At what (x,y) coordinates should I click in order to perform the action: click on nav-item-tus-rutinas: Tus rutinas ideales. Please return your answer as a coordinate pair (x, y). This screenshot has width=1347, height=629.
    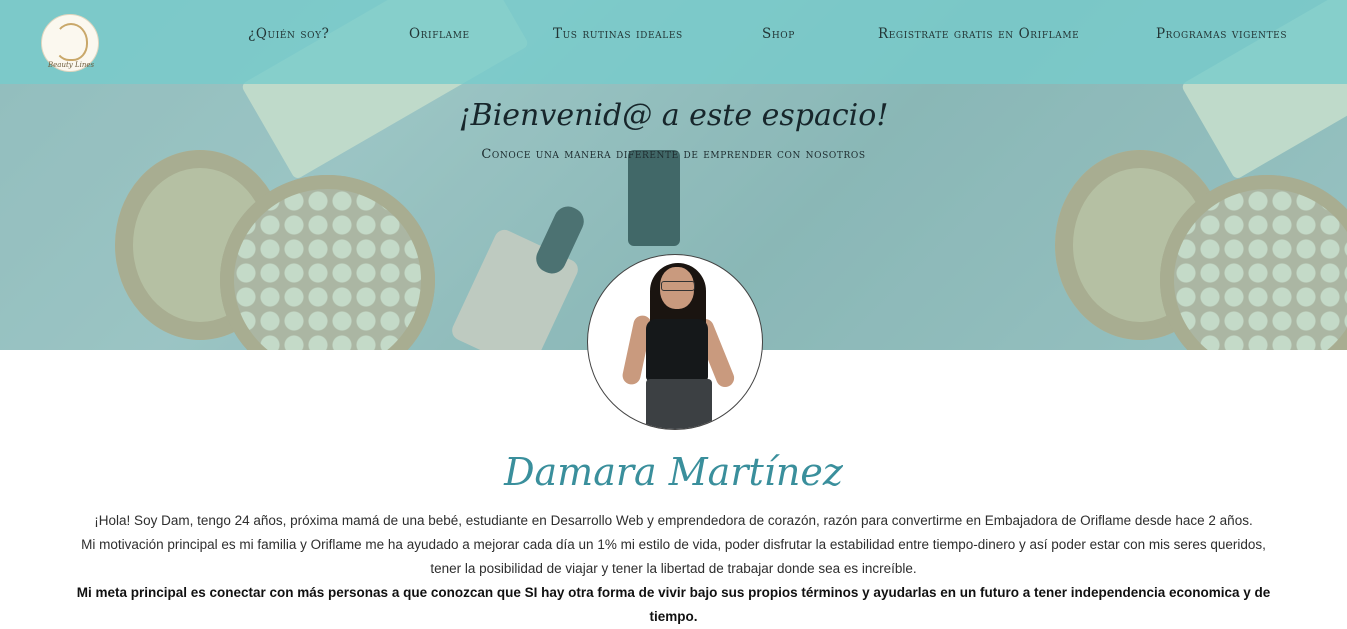
    Looking at the image, I should click on (618, 34).